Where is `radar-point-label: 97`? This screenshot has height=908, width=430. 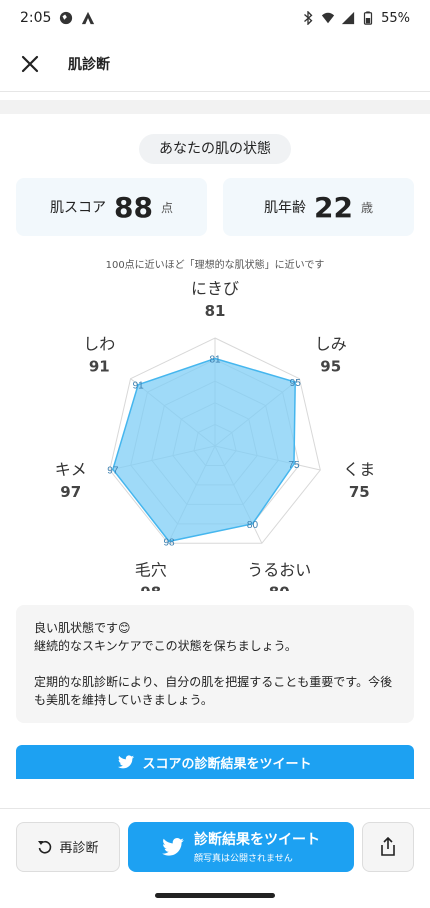 radar-point-label: 97 is located at coordinates (113, 470).